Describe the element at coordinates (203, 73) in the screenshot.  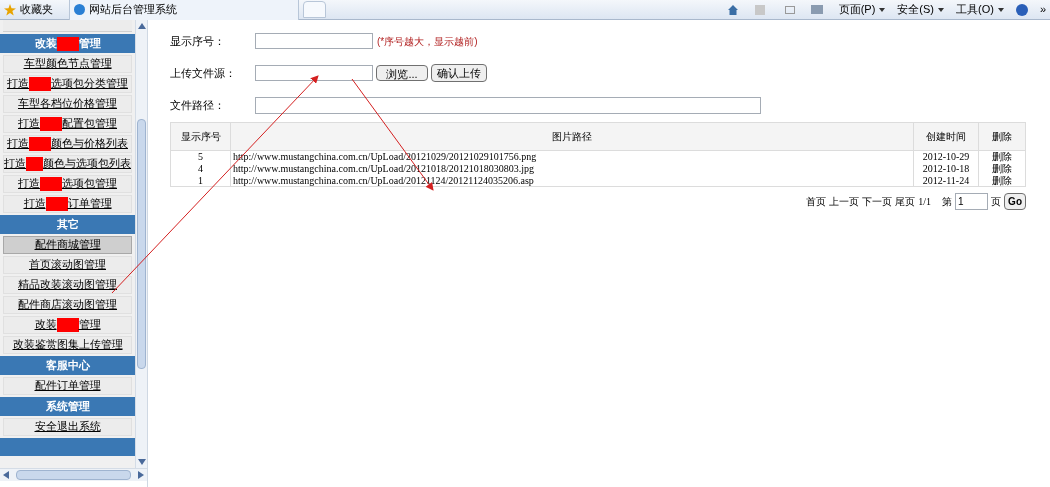
I see `field-label: 上传文件源：` at that location.